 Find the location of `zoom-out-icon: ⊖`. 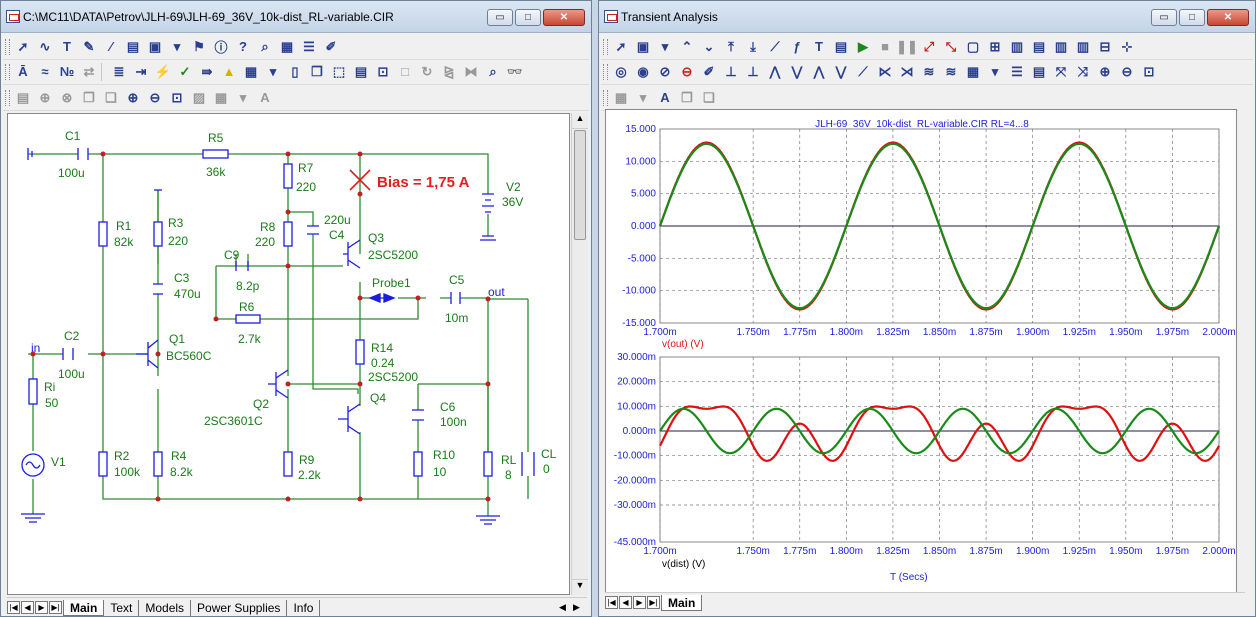

zoom-out-icon: ⊖ is located at coordinates (155, 98).